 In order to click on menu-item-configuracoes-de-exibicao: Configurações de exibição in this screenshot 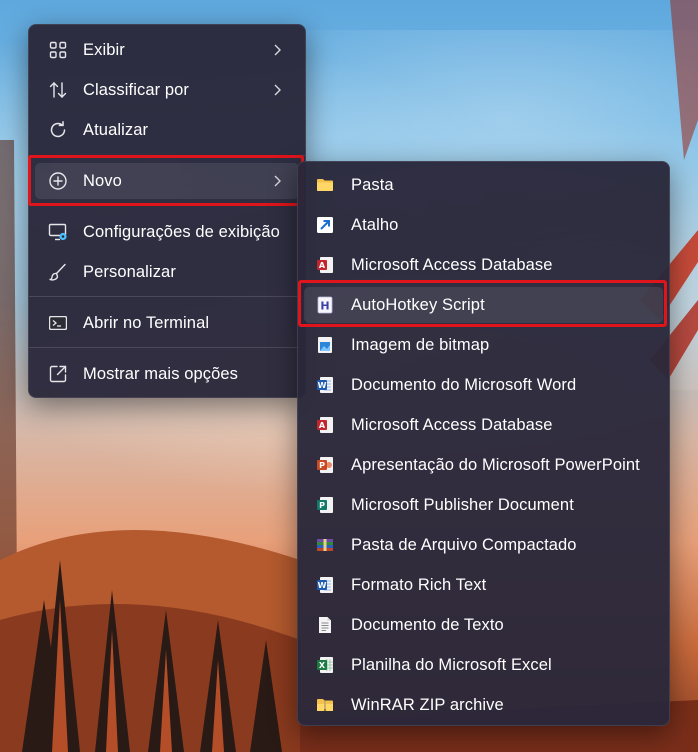, I will do `click(167, 232)`.